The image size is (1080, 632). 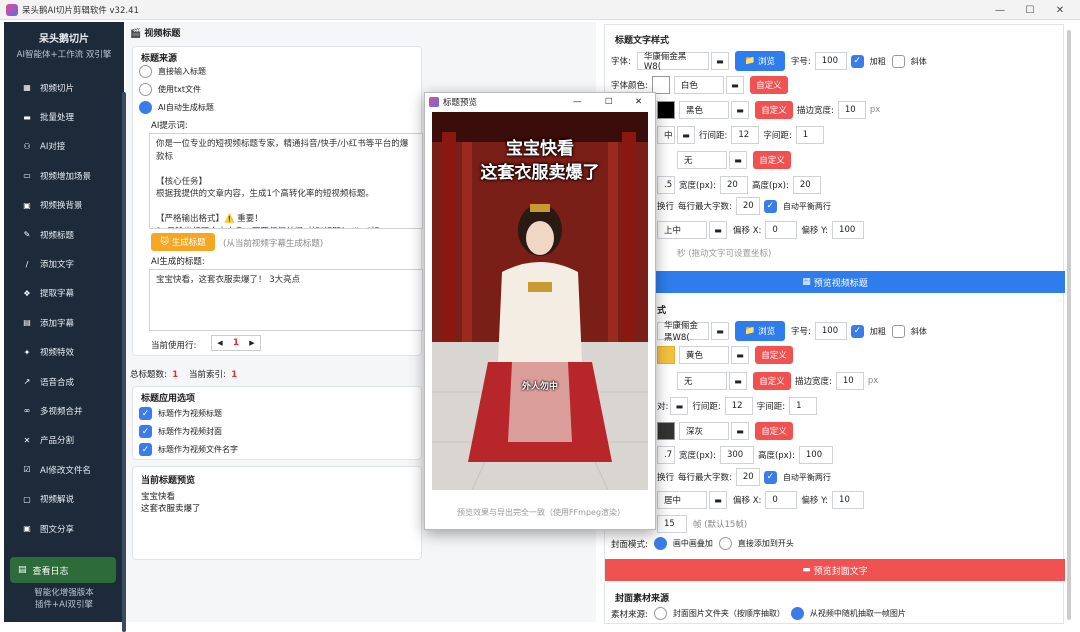 What do you see at coordinates (733, 185) in the screenshot?
I see `width-input: 20` at bounding box center [733, 185].